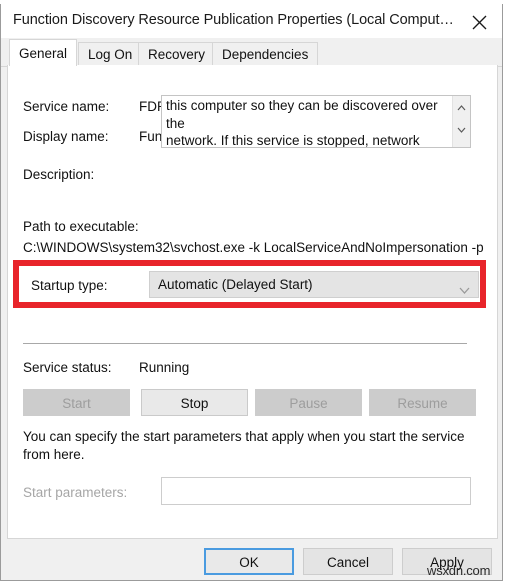  Describe the element at coordinates (76, 402) in the screenshot. I see `start-button: Start` at that location.